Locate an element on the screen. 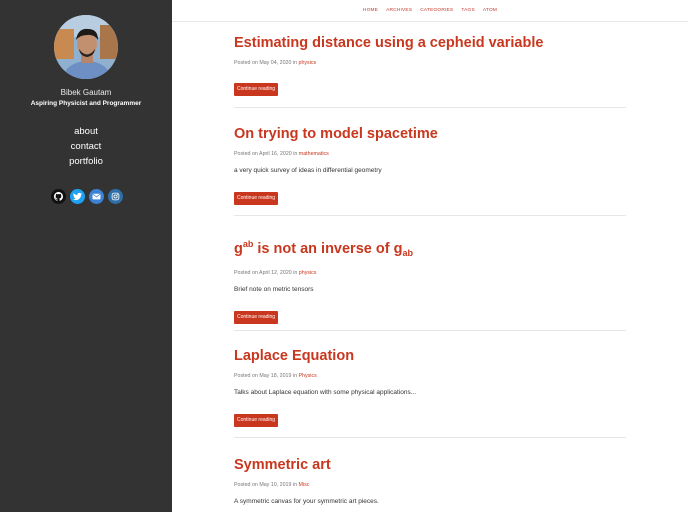 This screenshot has height=512, width=688. social-links is located at coordinates (87, 196).